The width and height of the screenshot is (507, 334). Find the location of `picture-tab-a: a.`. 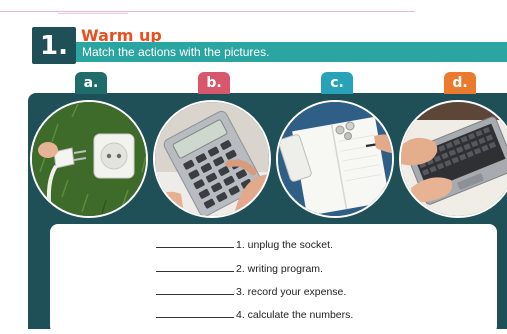

picture-tab-a: a. is located at coordinates (91, 83).